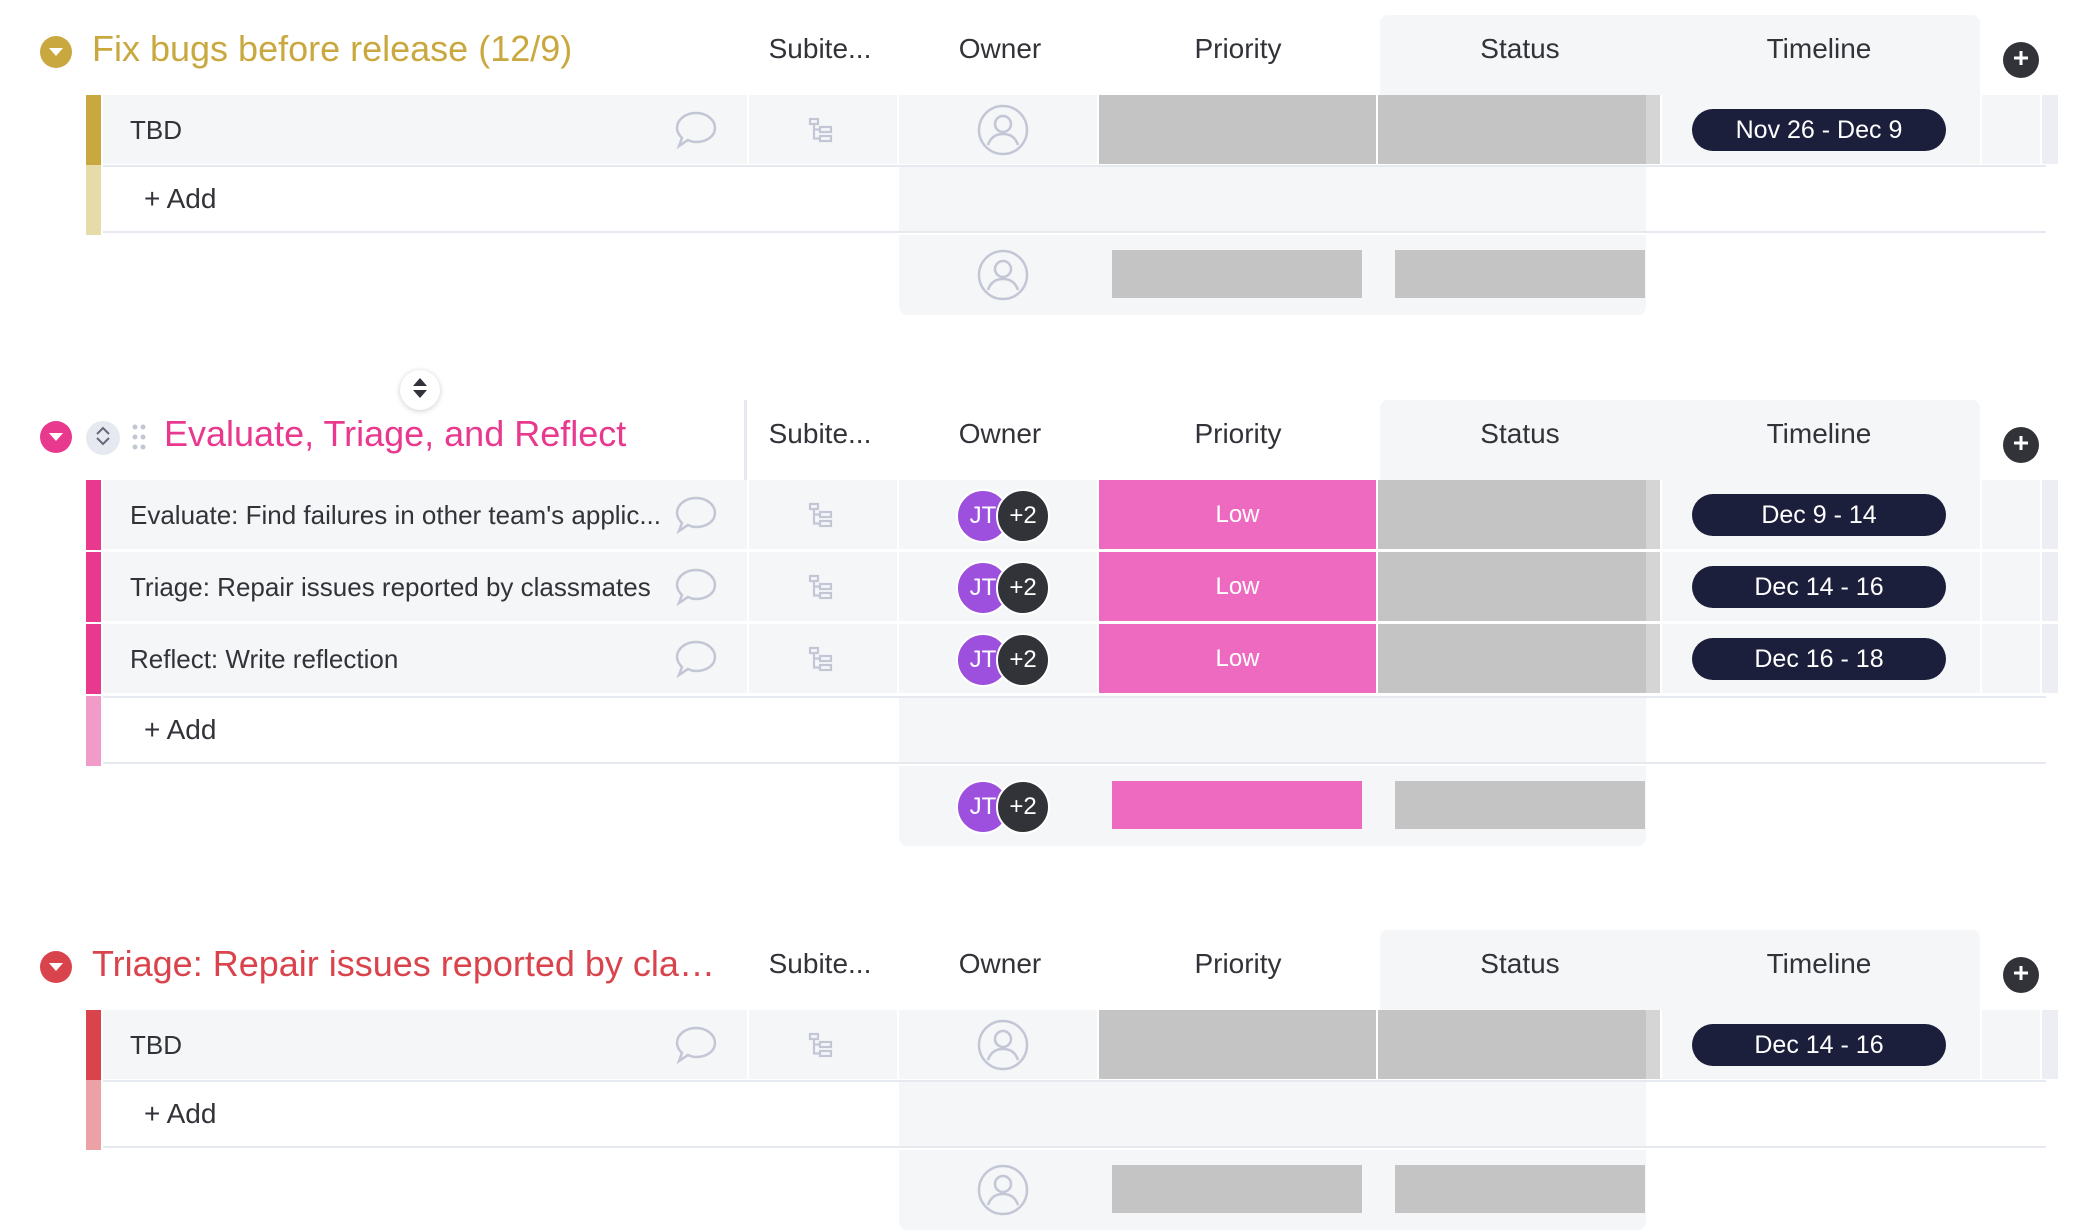 The image size is (2084, 1230). What do you see at coordinates (745, 440) in the screenshot?
I see `header-divider` at bounding box center [745, 440].